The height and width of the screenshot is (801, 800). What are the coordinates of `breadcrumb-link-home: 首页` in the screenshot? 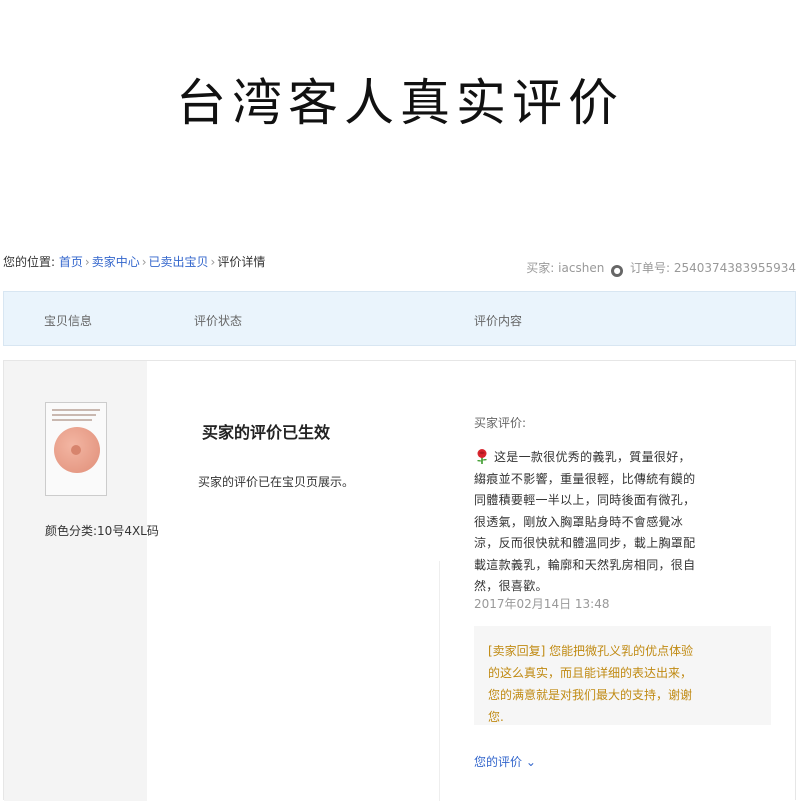 It's located at (71, 262).